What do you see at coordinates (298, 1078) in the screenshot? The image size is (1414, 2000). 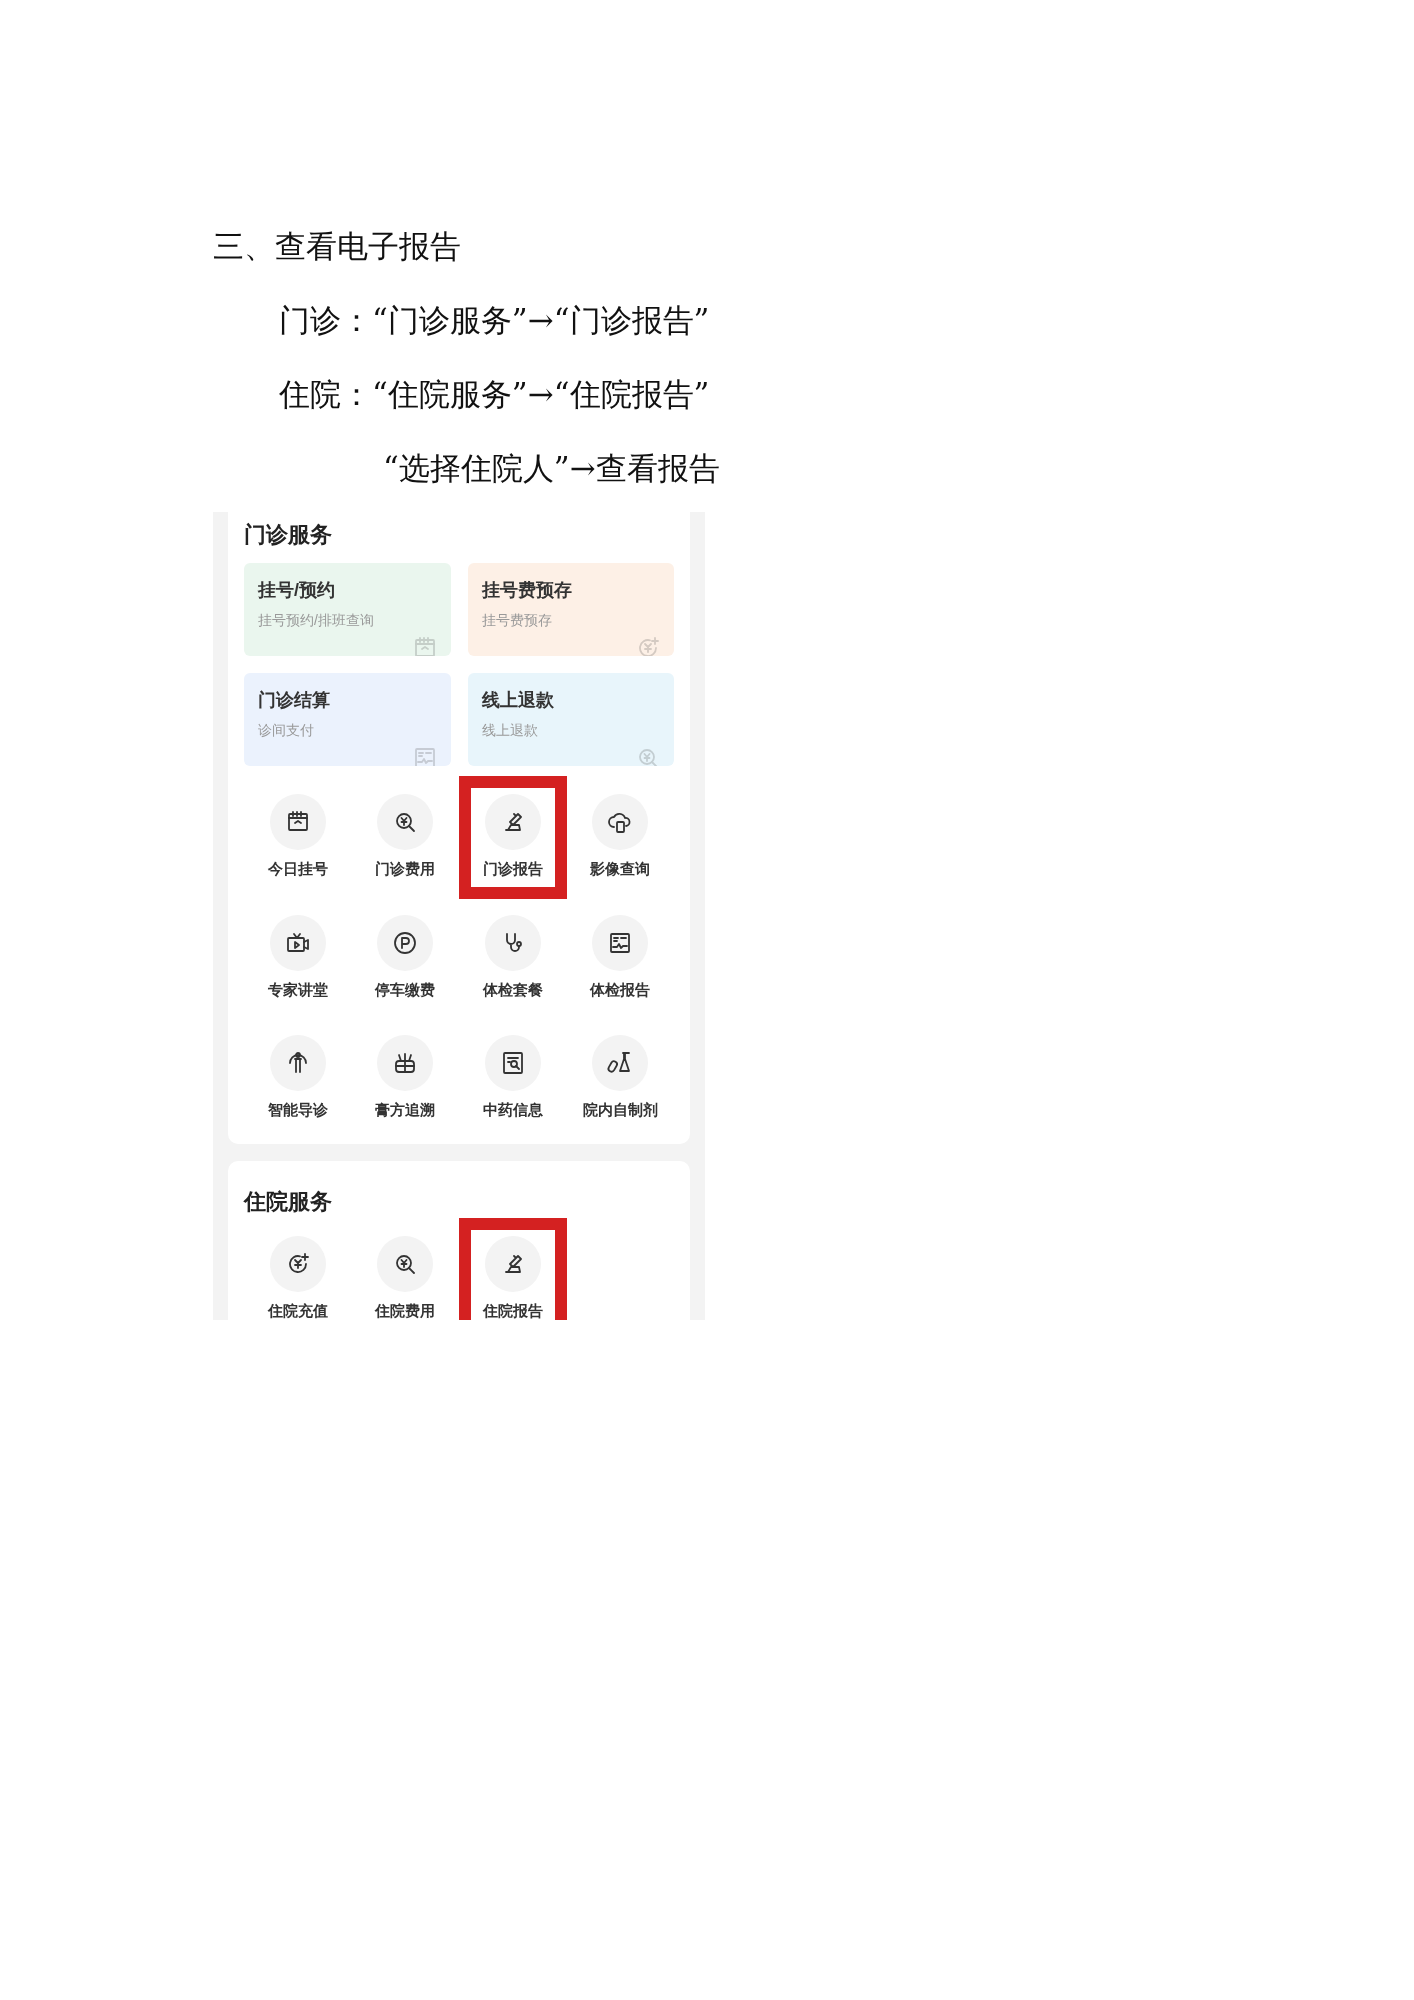 I see `service-item: 智能导诊` at bounding box center [298, 1078].